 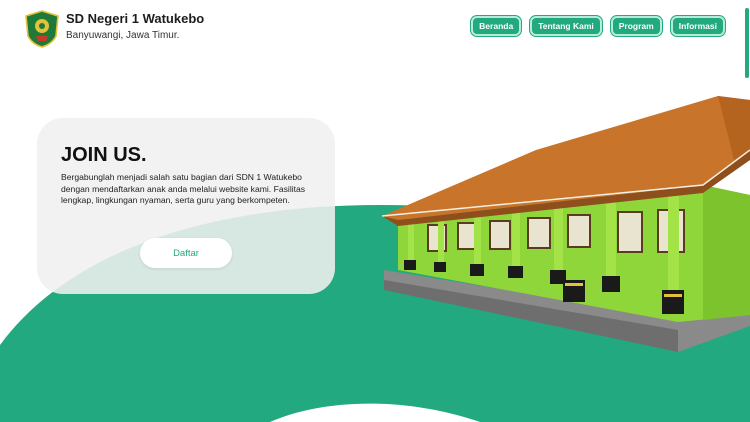 I want to click on school-emblem-icon, so click(x=42, y=29).